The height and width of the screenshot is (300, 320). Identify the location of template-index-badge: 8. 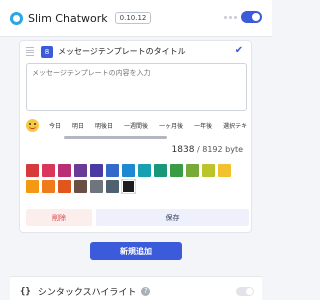
(47, 51).